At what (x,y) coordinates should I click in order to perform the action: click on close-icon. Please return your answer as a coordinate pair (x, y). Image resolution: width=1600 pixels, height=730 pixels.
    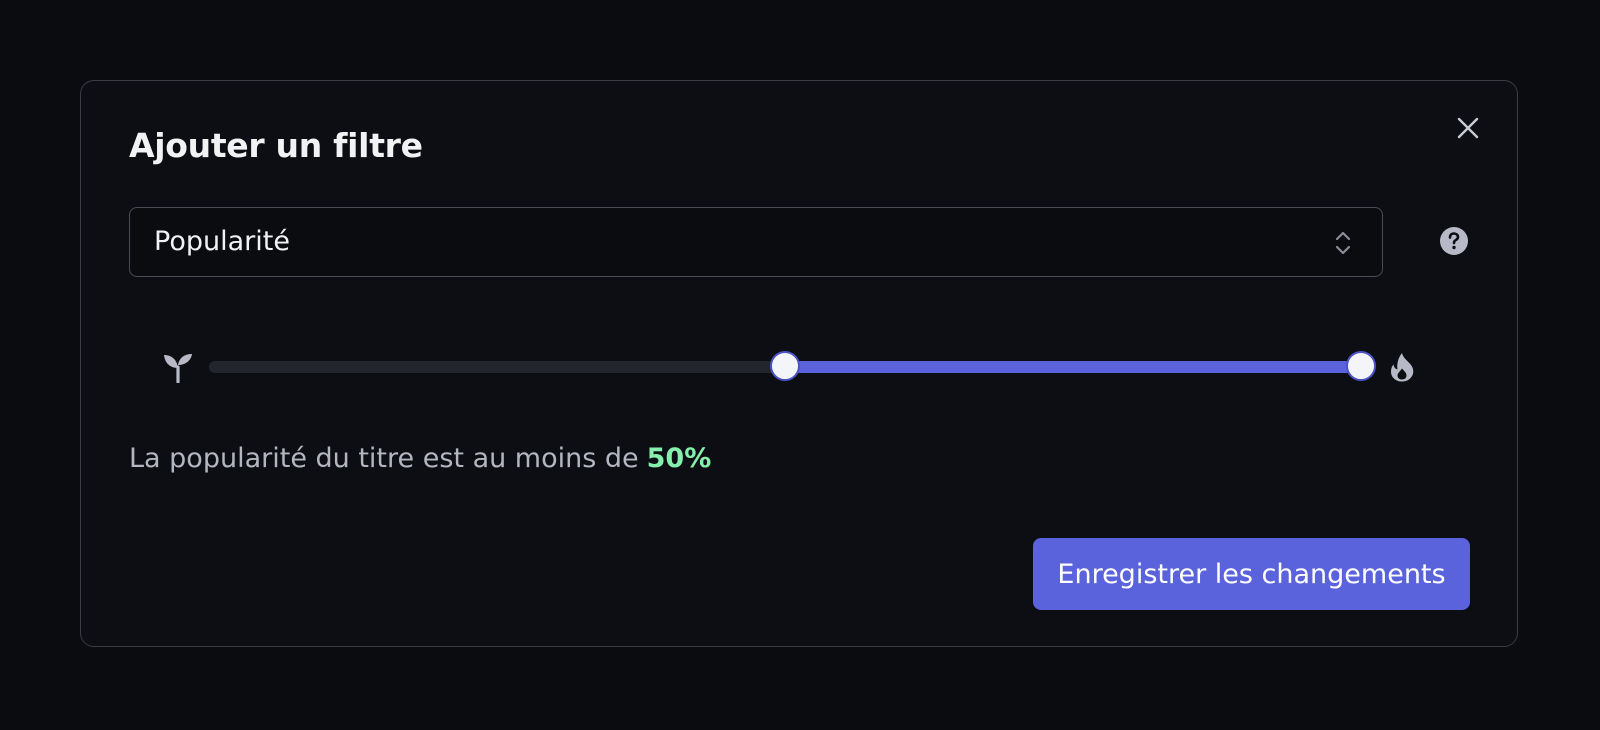
    Looking at the image, I should click on (1468, 128).